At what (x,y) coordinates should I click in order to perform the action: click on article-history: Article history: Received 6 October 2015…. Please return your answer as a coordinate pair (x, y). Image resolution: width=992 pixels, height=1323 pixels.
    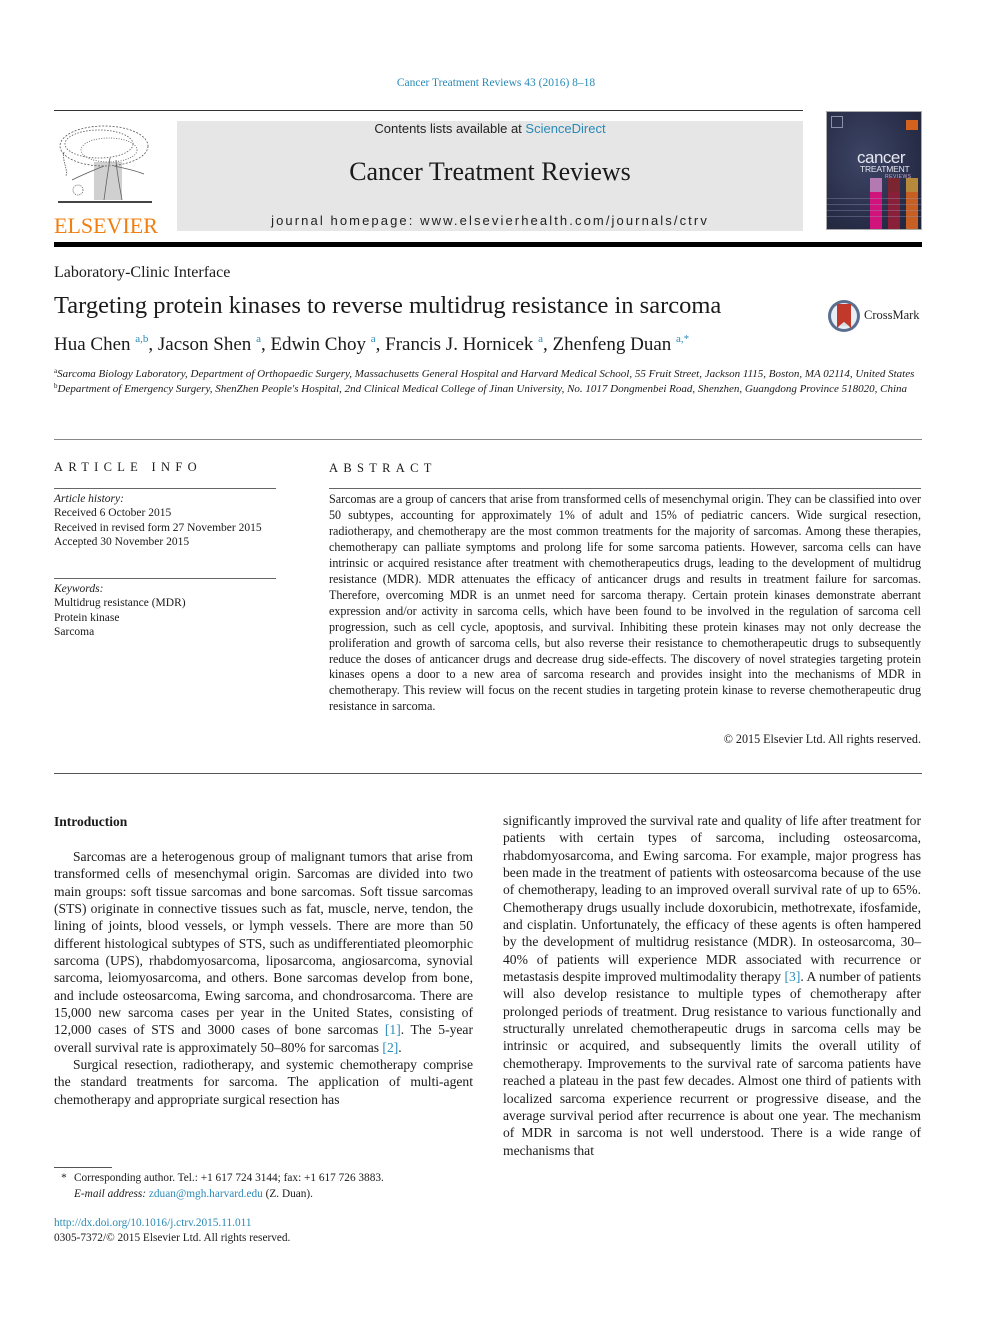
    Looking at the image, I should click on (174, 520).